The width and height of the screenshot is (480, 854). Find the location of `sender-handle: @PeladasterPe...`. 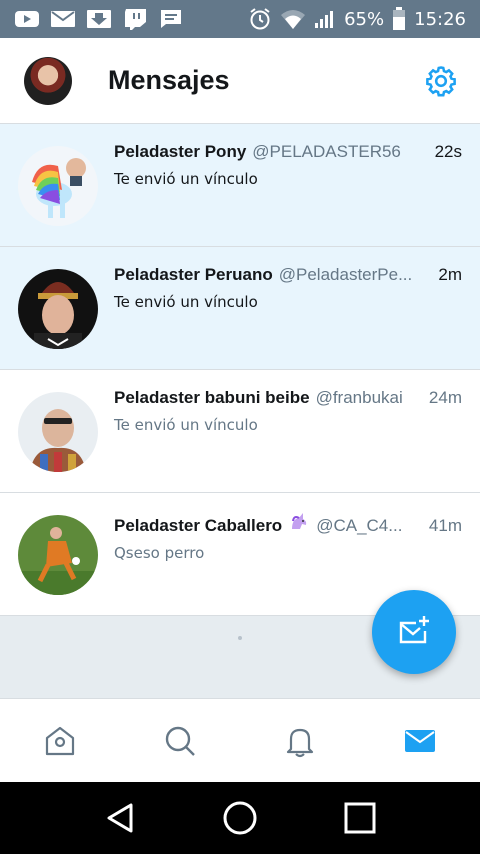

sender-handle: @PeladasterPe... is located at coordinates (345, 274).